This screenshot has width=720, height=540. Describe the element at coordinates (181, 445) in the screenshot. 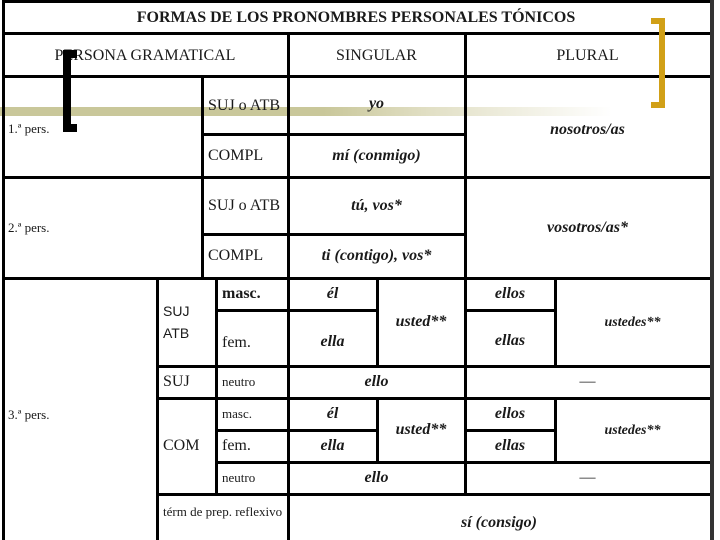

I see `third-com-label: COM` at that location.